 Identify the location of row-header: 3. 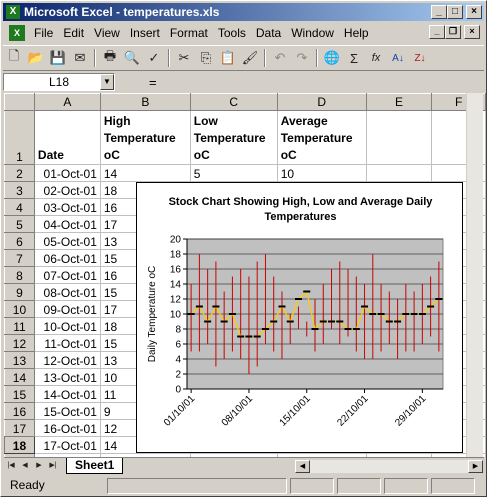
(19, 190).